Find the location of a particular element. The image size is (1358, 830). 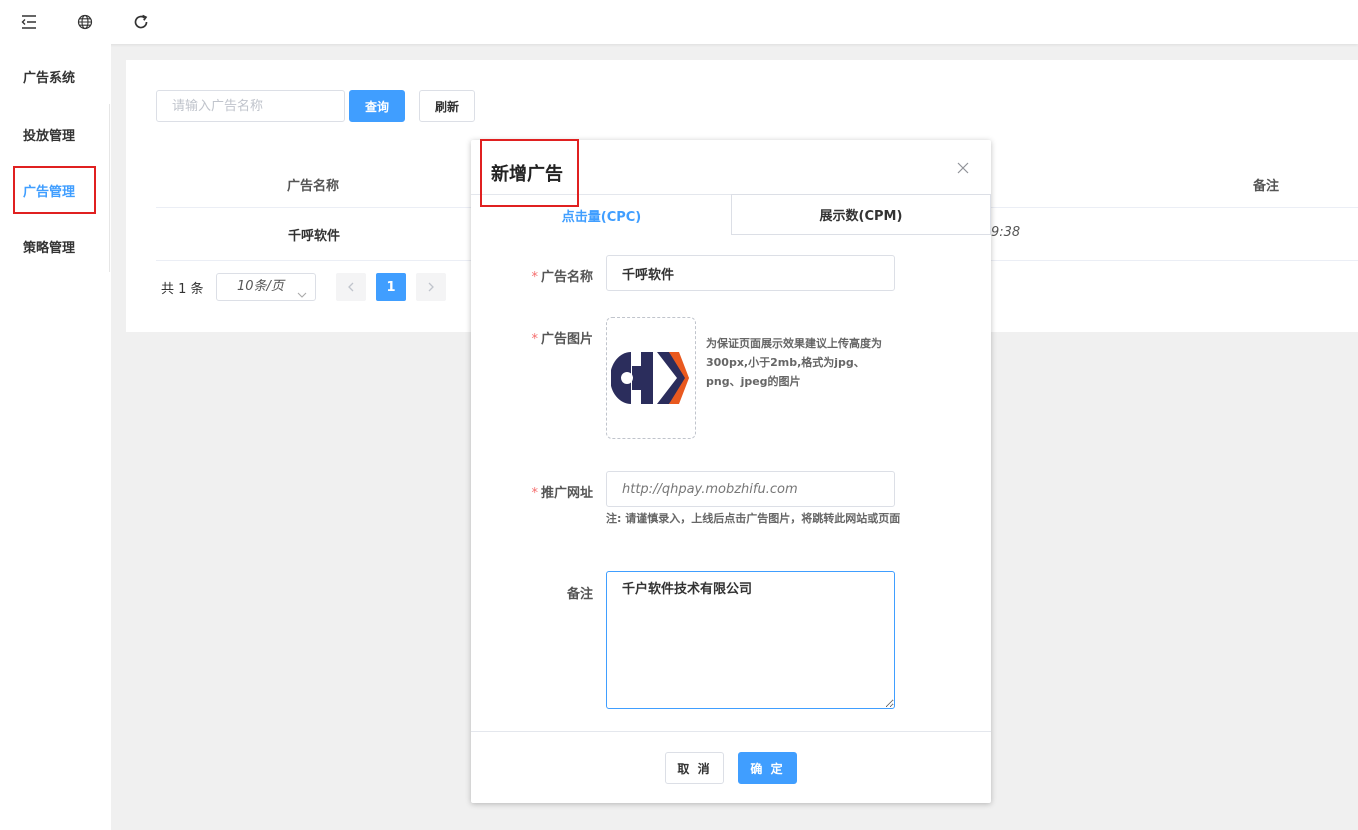

url-note: 注: 请谨慎录入，上线后点击广告图片，将跳转此网站或页面 is located at coordinates (753, 518).